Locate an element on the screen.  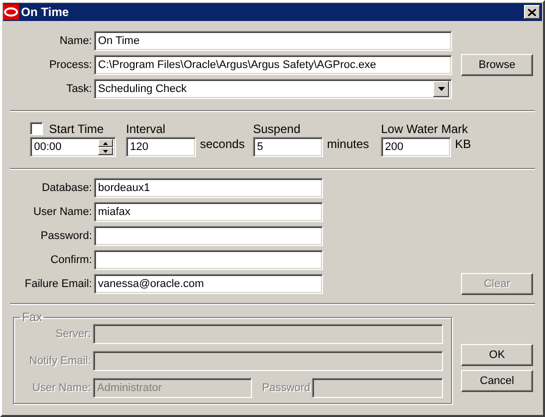
caret-icon is located at coordinates (441, 89).